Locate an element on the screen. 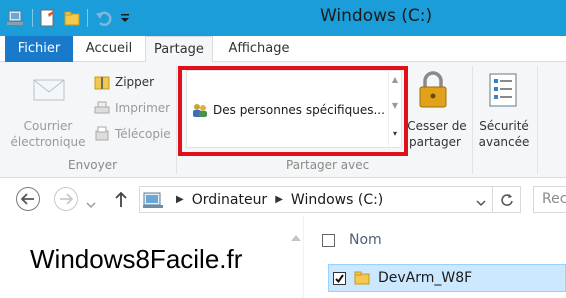 The height and width of the screenshot is (298, 566). advanced-security-line1: Sécurité is located at coordinates (504, 126).